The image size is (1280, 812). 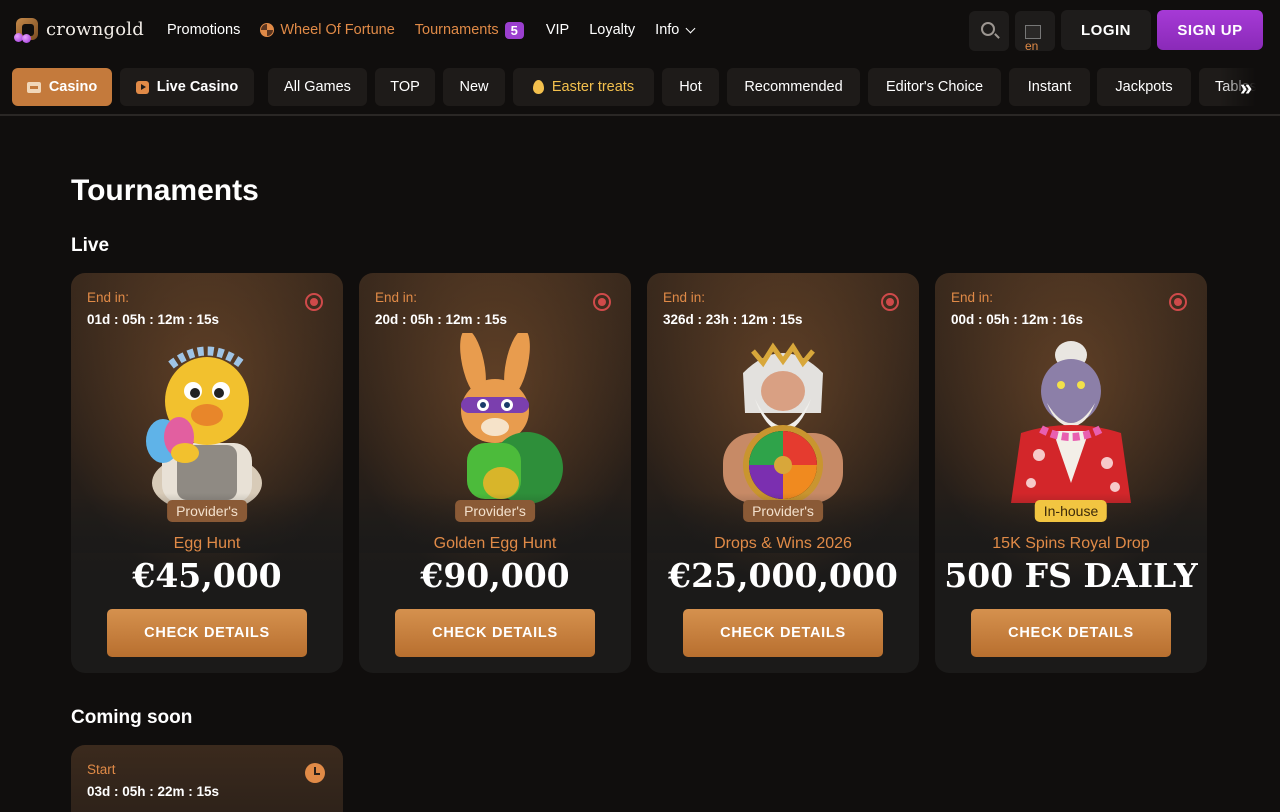 I want to click on category-label: Live Casino, so click(x=197, y=87).